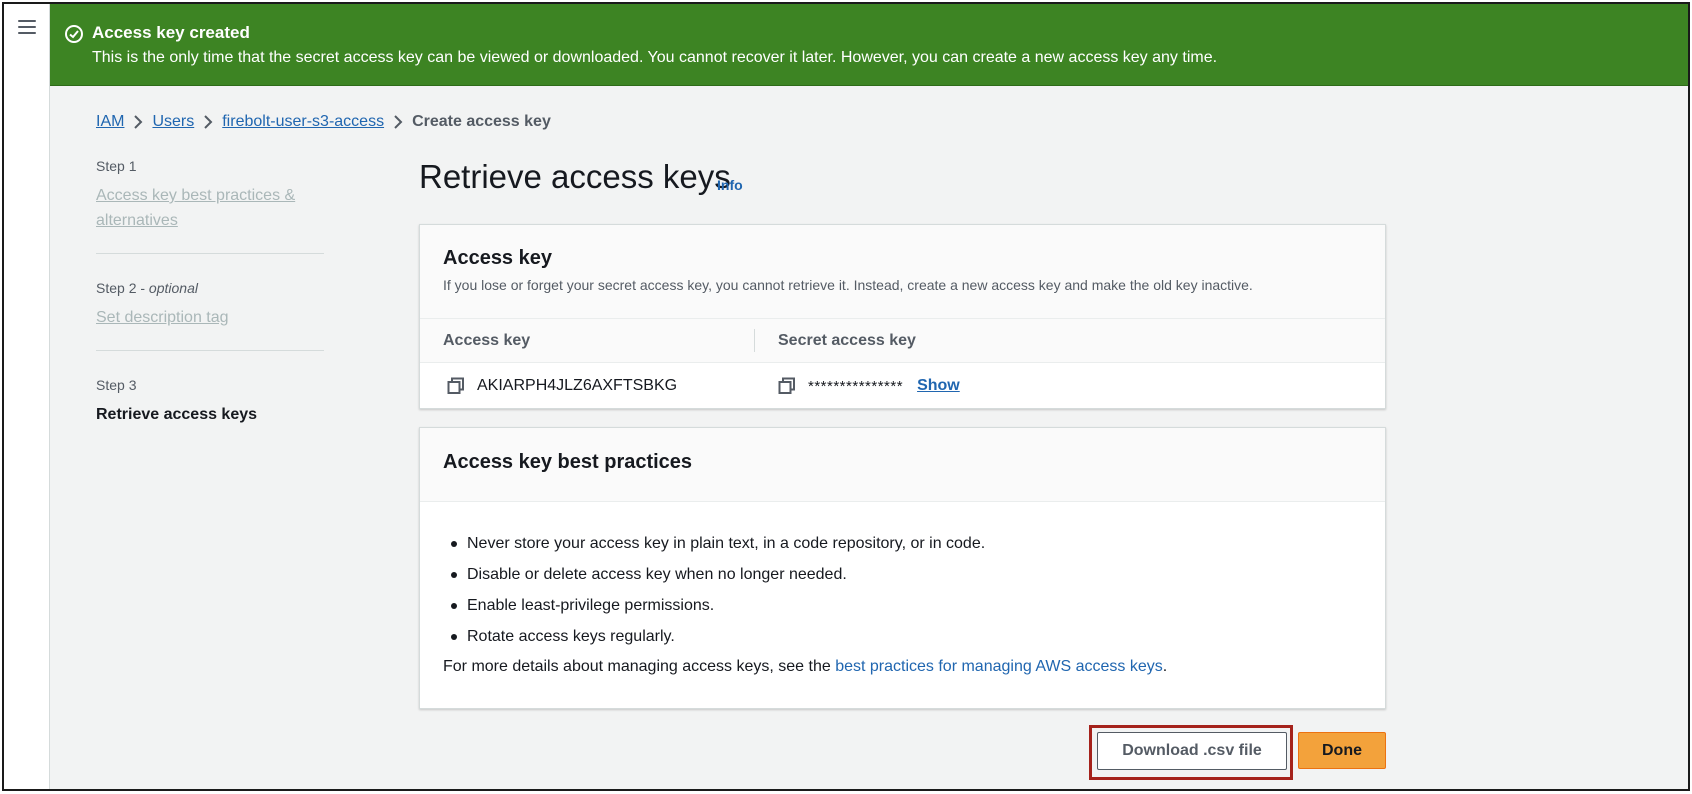 The width and height of the screenshot is (1692, 794). What do you see at coordinates (575, 176) in the screenshot?
I see `page-title: Retrieve access keys` at bounding box center [575, 176].